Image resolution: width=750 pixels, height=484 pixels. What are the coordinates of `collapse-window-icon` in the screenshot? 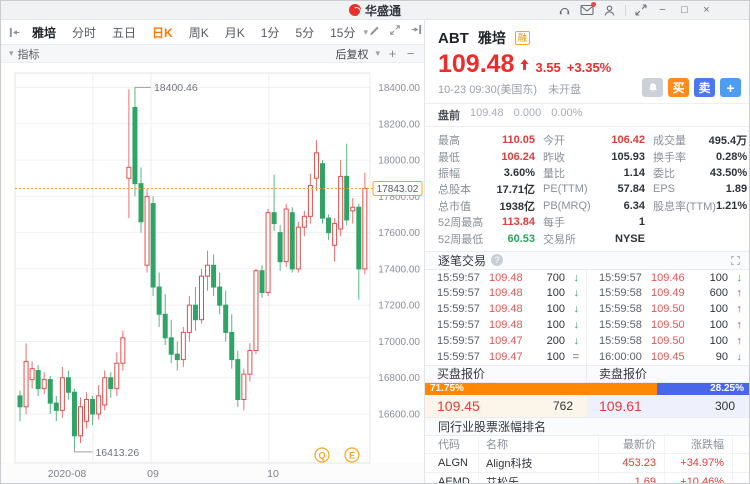 It's located at (641, 10).